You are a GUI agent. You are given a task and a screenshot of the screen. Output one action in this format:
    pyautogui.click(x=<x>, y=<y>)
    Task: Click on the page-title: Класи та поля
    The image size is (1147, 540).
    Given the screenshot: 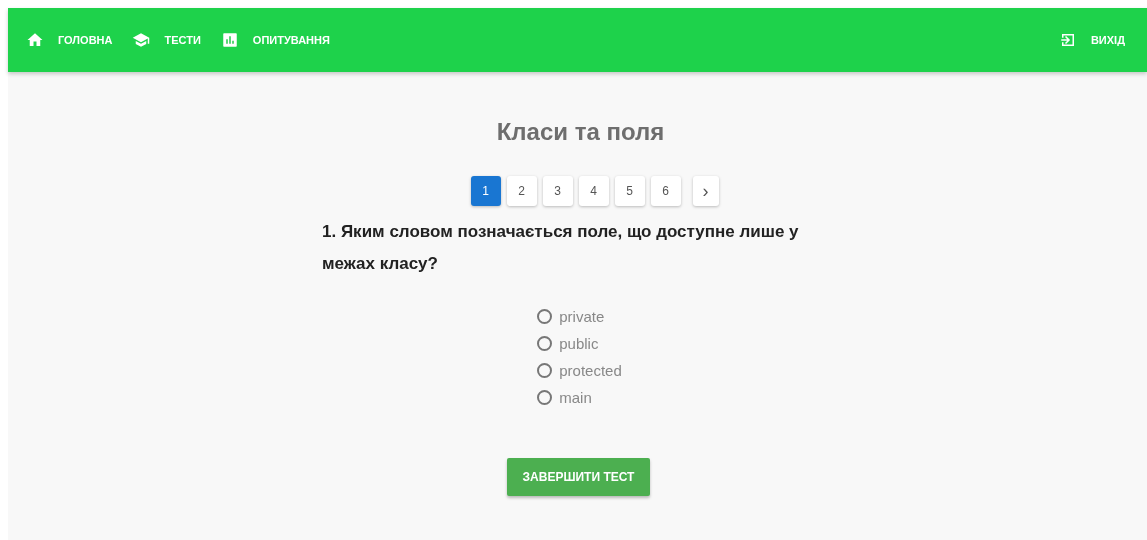 What is the action you would take?
    pyautogui.click(x=580, y=132)
    